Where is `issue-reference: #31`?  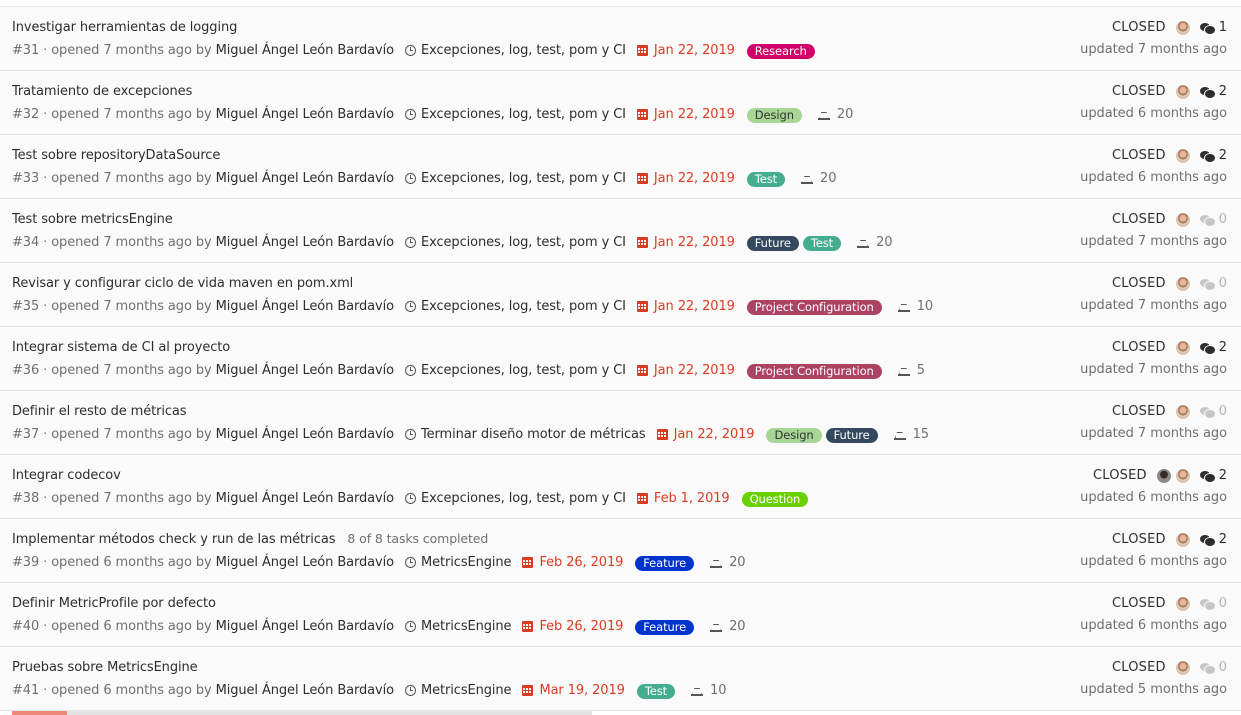
issue-reference: #31 is located at coordinates (25, 50).